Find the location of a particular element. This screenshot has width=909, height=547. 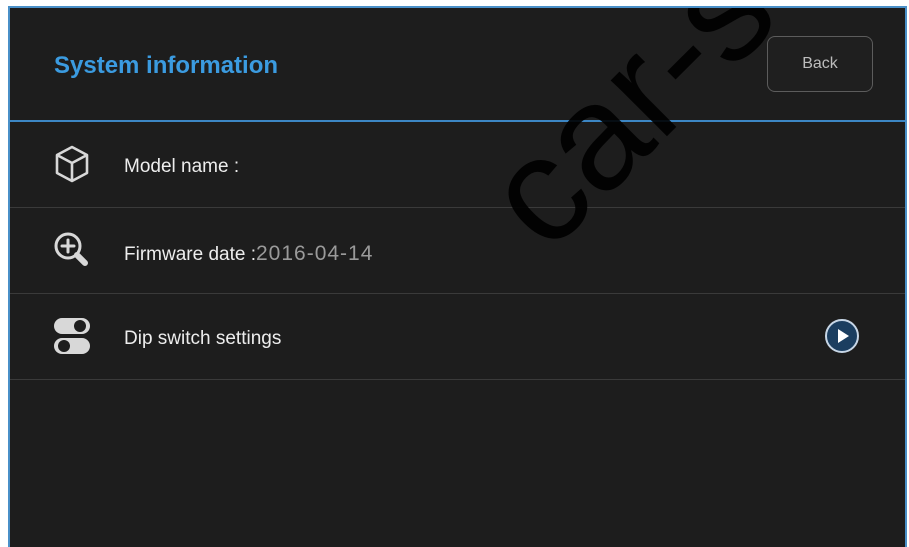

dip-switch-label: Dip switch settings is located at coordinates (203, 338).